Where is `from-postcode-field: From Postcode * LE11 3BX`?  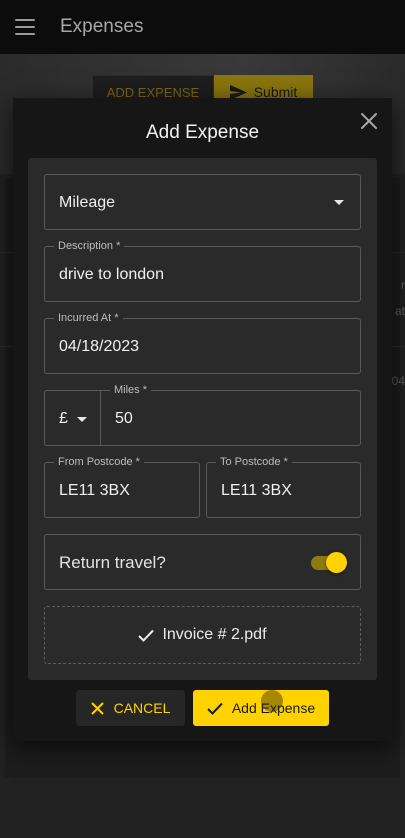 from-postcode-field: From Postcode * LE11 3BX is located at coordinates (122, 486).